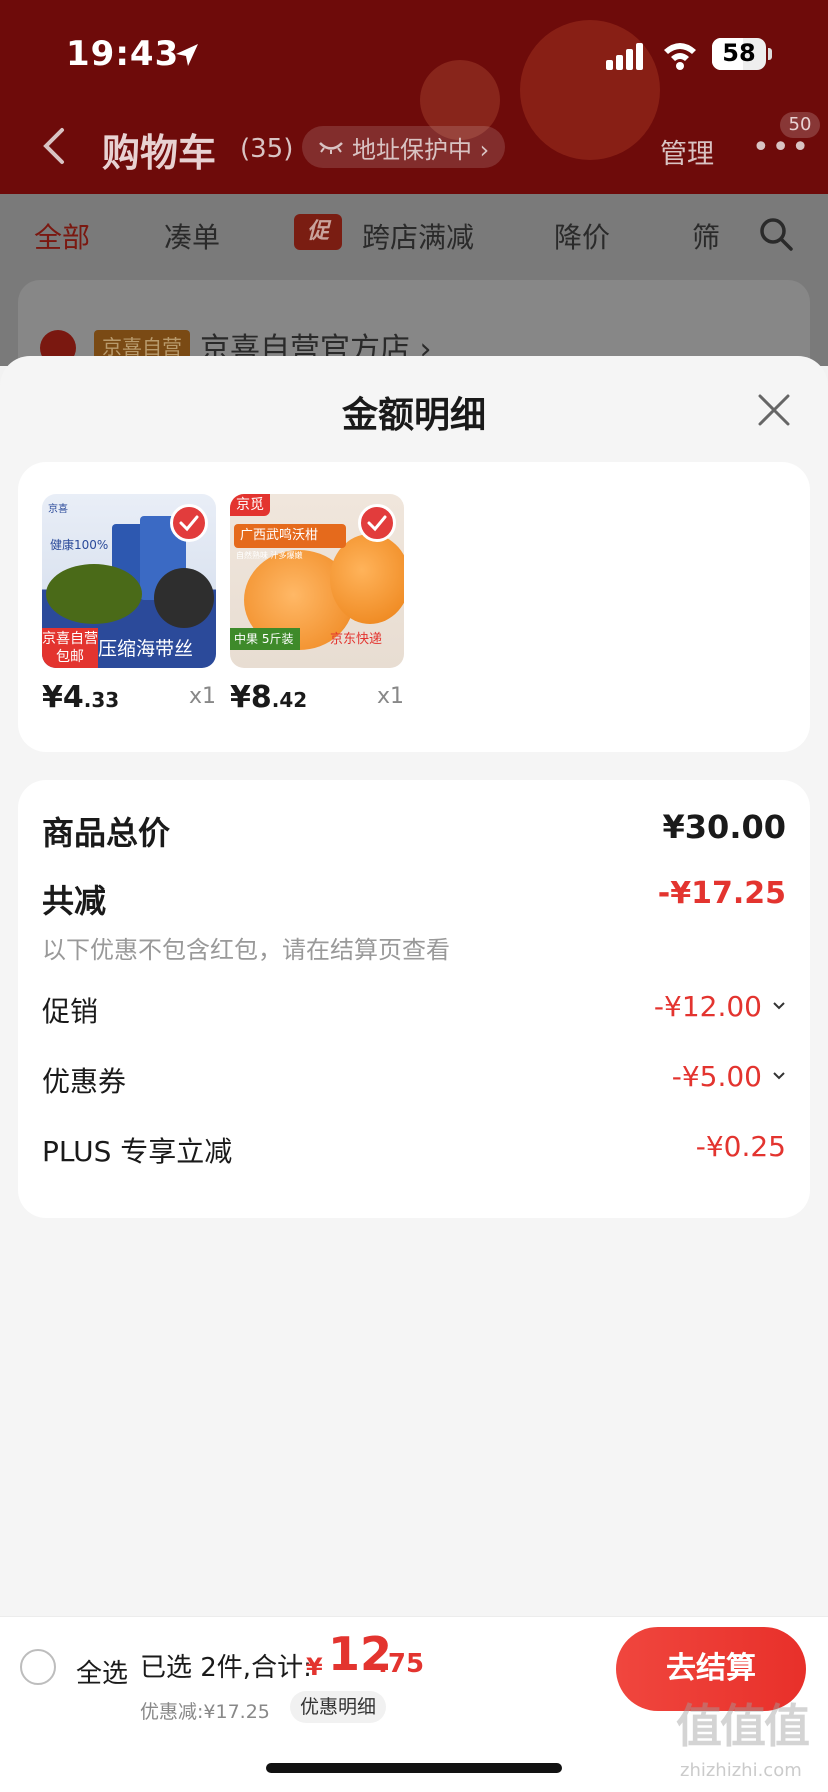  Describe the element at coordinates (314, 1667) in the screenshot. I see `total-currency: ¥` at that location.